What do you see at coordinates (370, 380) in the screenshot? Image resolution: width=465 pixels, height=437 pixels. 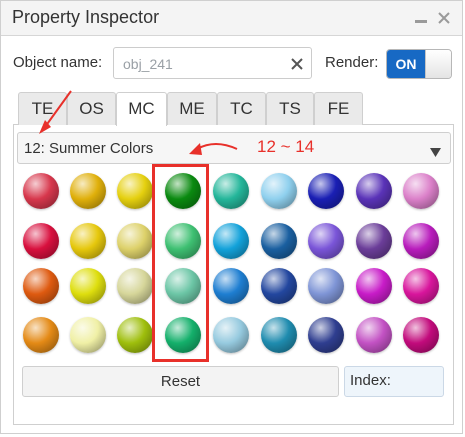 I see `index-label: Index:` at bounding box center [370, 380].